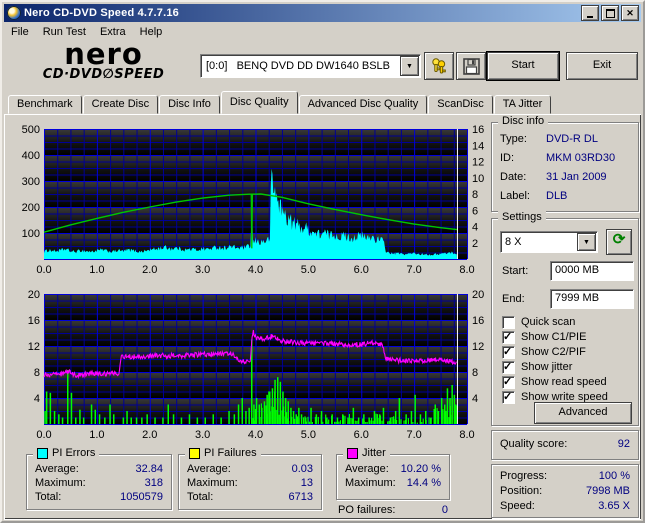 This screenshot has width=645, height=523. What do you see at coordinates (366, 453) in the screenshot?
I see `jitter-title: Jitter` at bounding box center [366, 453].